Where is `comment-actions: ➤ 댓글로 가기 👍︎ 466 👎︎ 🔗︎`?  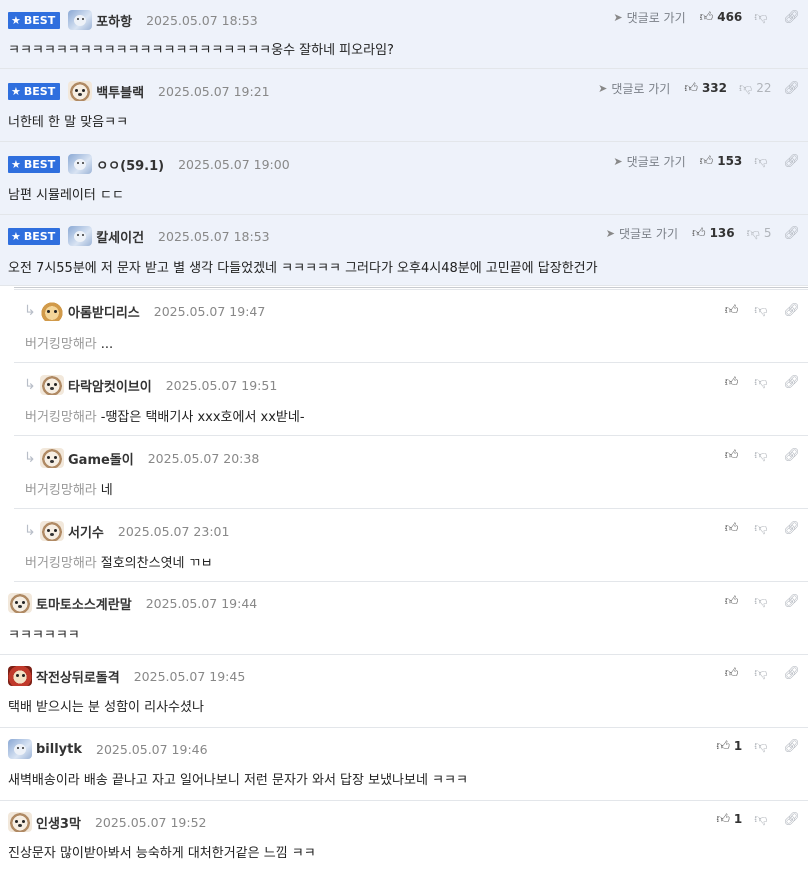 comment-actions: ➤ 댓글로 가기 👍︎ 466 👎︎ 🔗︎ is located at coordinates (706, 17).